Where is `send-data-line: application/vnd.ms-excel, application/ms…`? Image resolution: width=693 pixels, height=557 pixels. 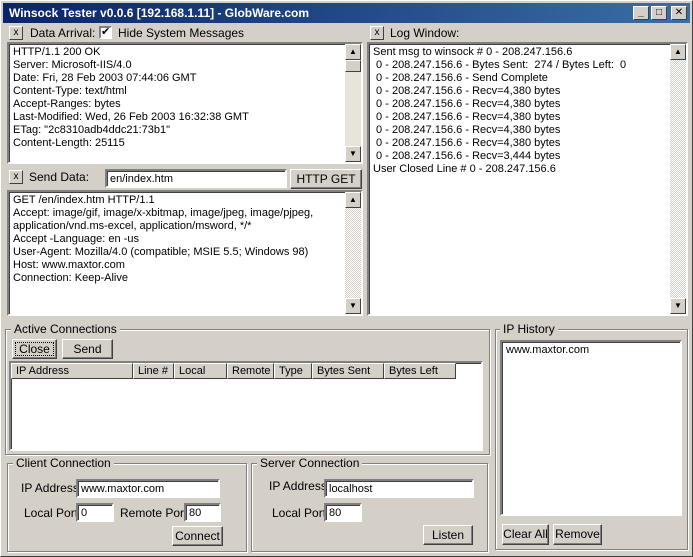 send-data-line: application/vnd.ms-excel, application/ms… is located at coordinates (132, 226).